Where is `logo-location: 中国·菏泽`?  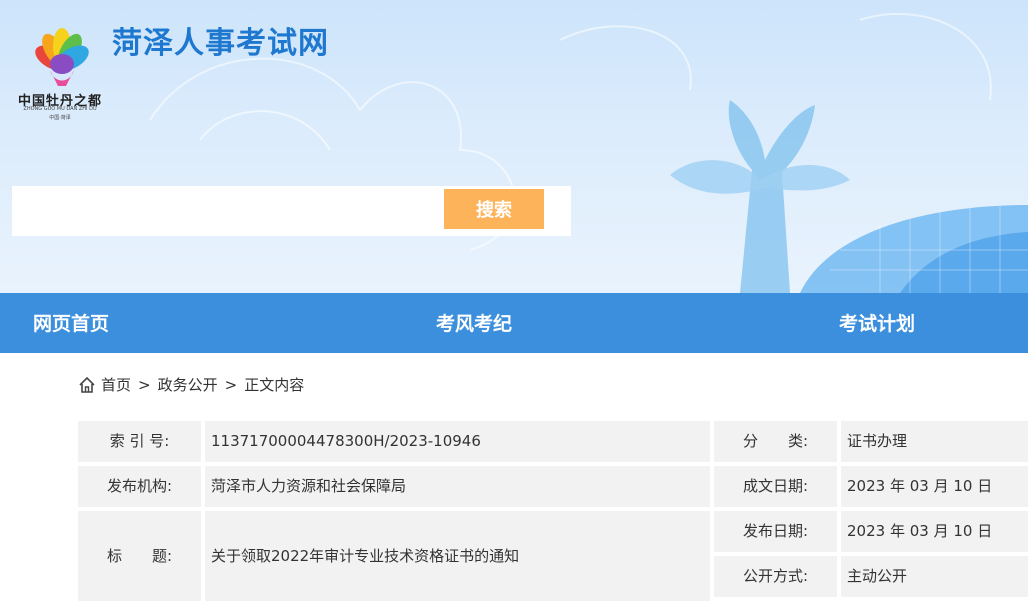
logo-location: 中国·菏泽 is located at coordinates (60, 118).